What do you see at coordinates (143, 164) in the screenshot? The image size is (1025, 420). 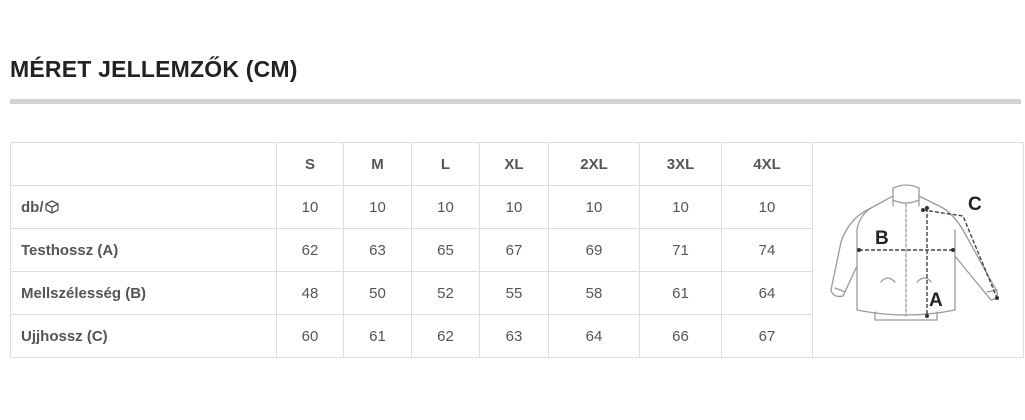 I see `header-empty-cell` at bounding box center [143, 164].